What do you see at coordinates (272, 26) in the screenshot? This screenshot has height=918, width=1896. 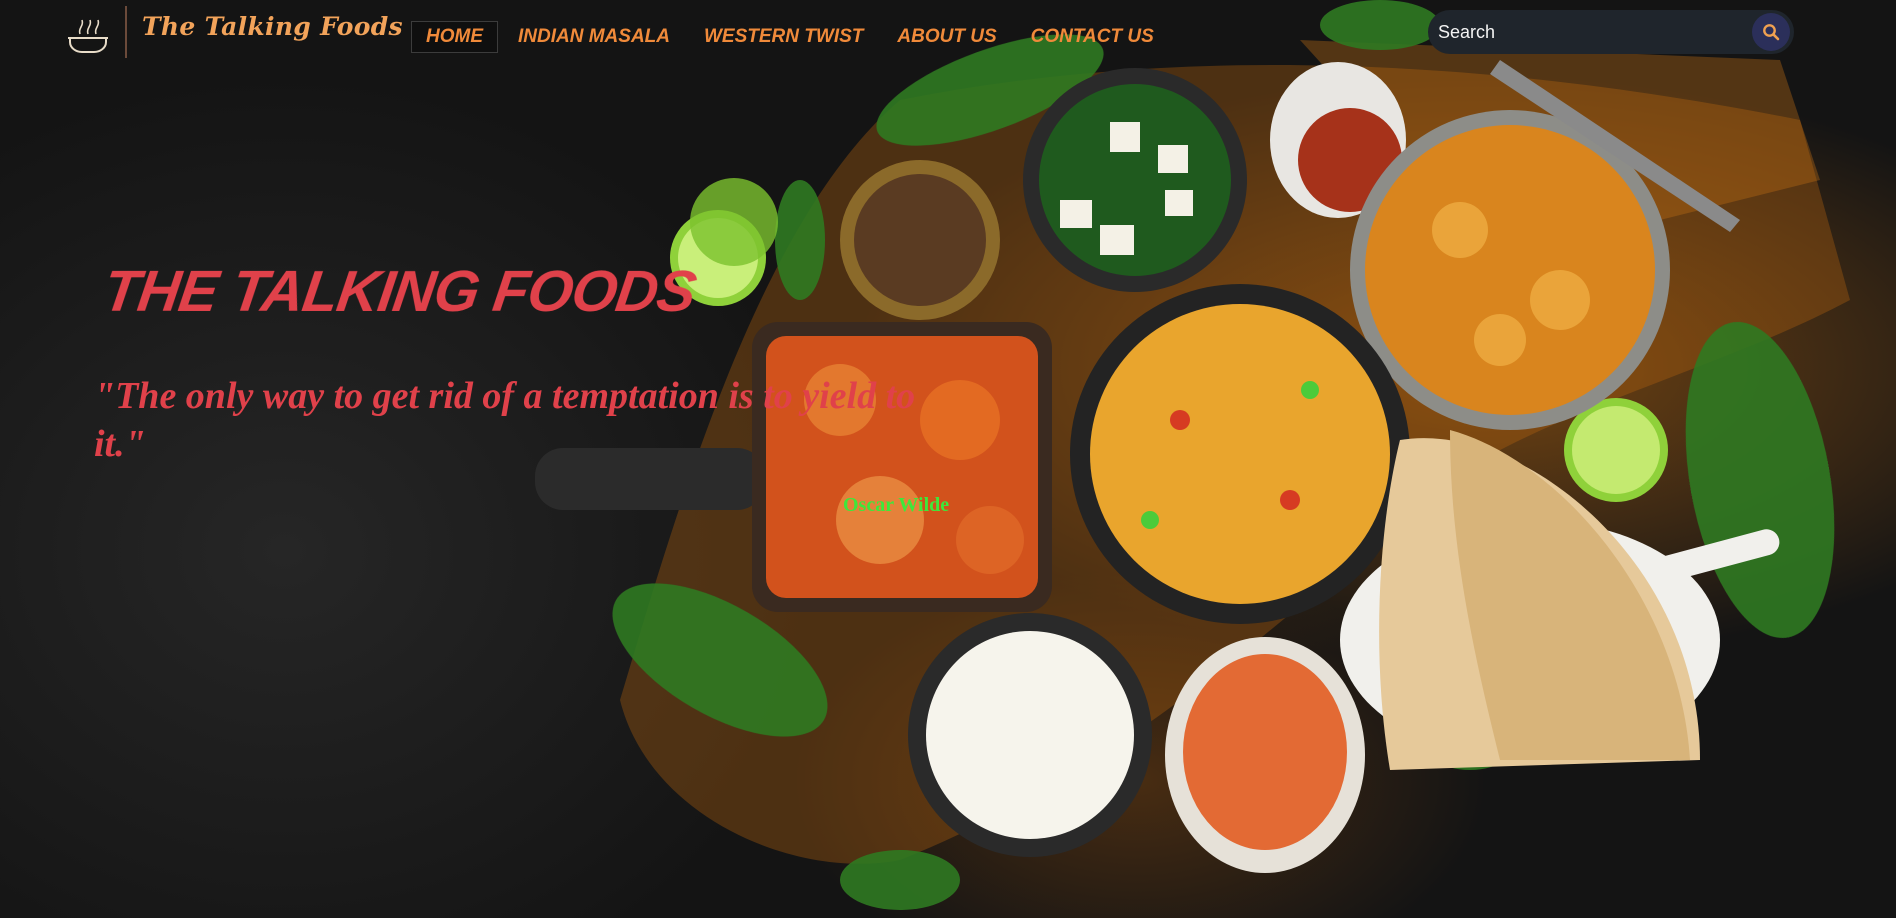 I see `brand-name: The Talking Foods` at bounding box center [272, 26].